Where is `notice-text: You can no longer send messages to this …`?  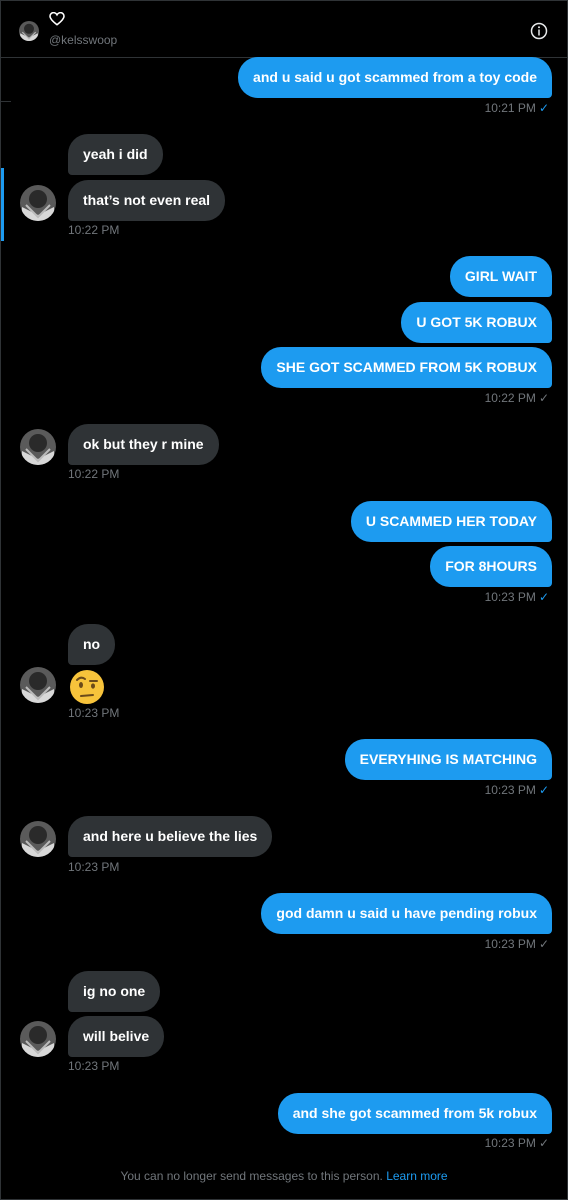
notice-text: You can no longer send messages to this … is located at coordinates (251, 1176).